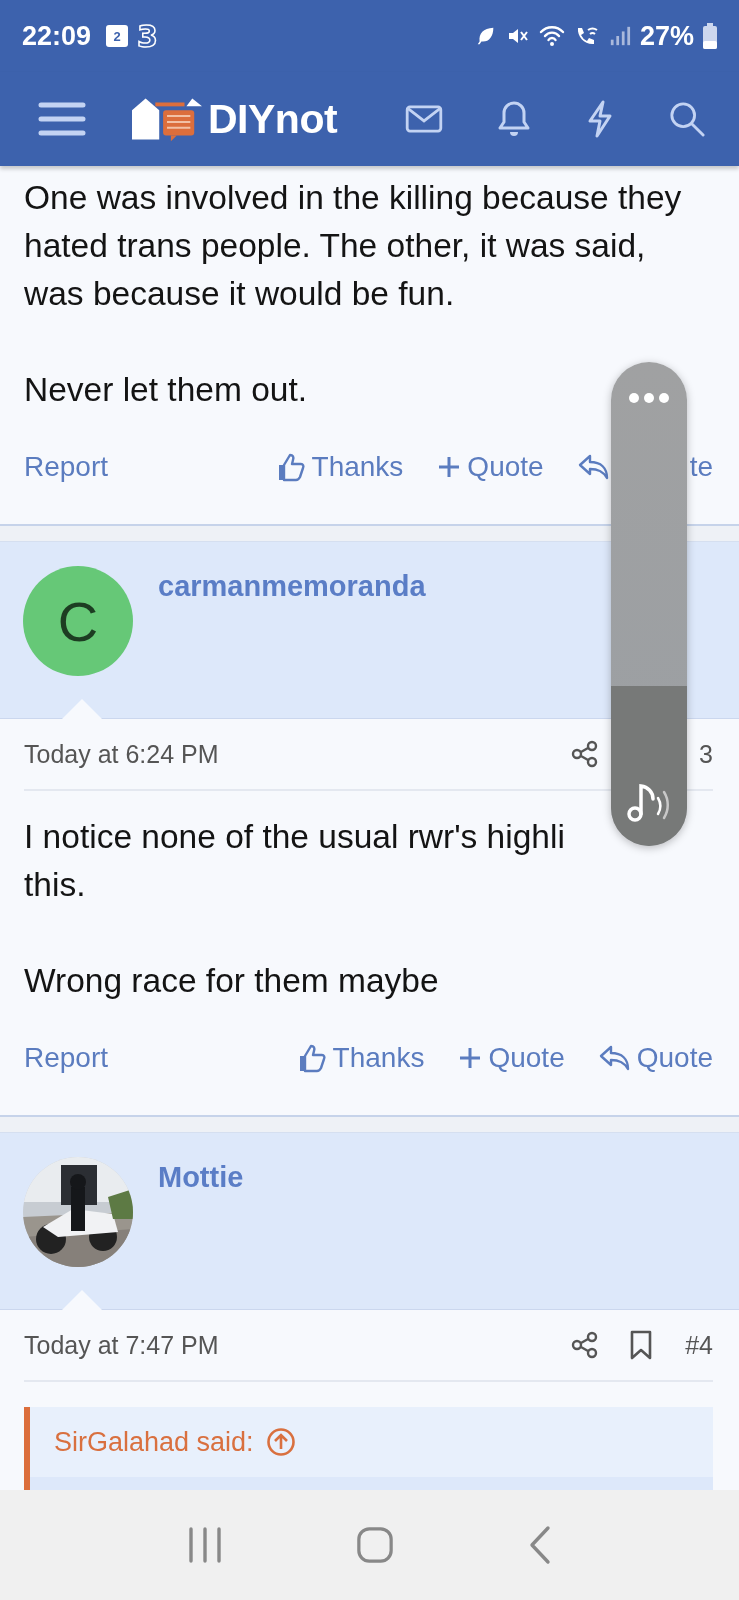  Describe the element at coordinates (698, 754) in the screenshot. I see `post-number: 3` at that location.